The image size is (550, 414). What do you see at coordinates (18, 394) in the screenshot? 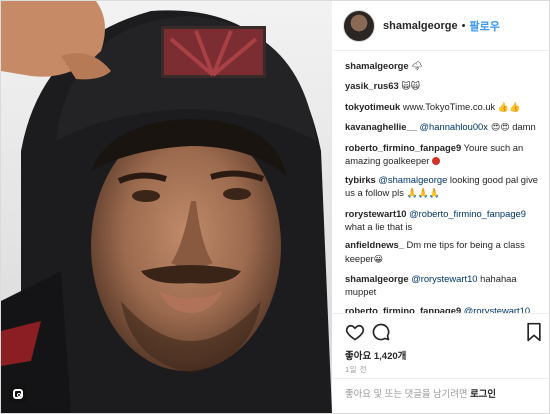
I see `instagram-icon` at bounding box center [18, 394].